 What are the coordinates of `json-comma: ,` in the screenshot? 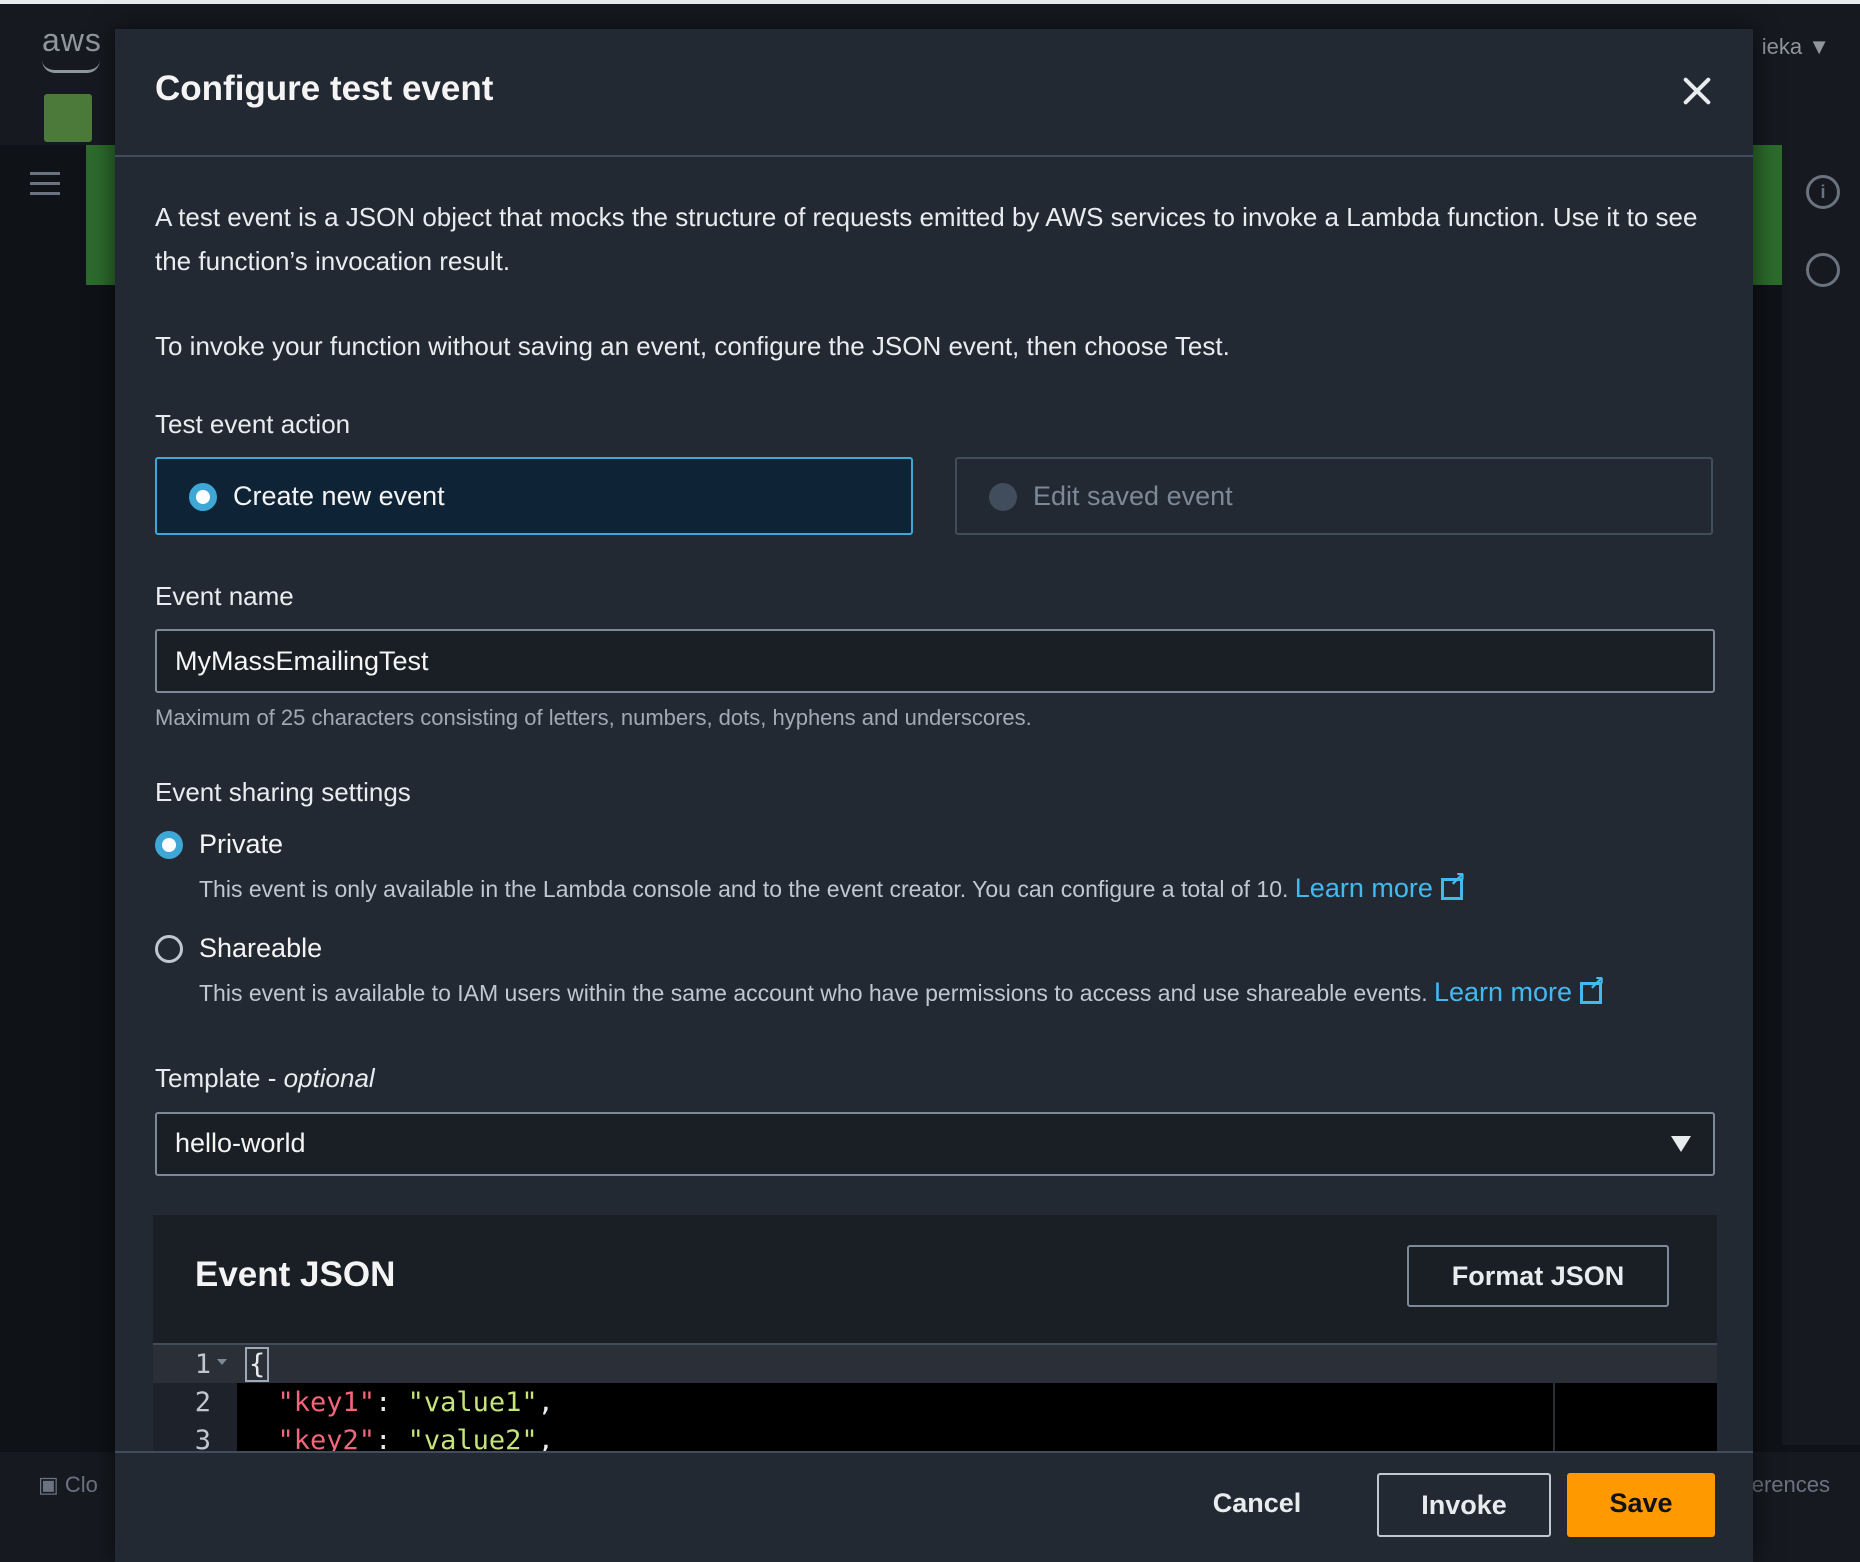 It's located at (545, 1402).